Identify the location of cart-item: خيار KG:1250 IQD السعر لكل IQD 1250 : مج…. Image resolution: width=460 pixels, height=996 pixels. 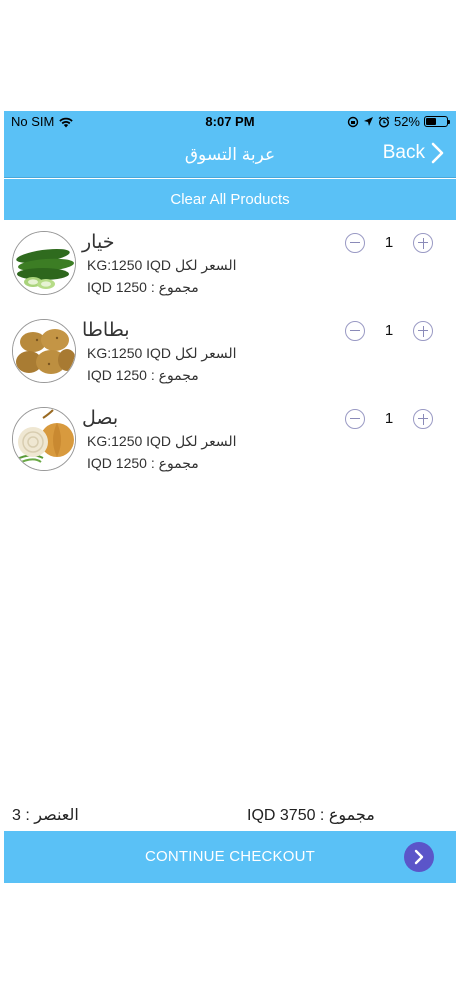
(230, 265).